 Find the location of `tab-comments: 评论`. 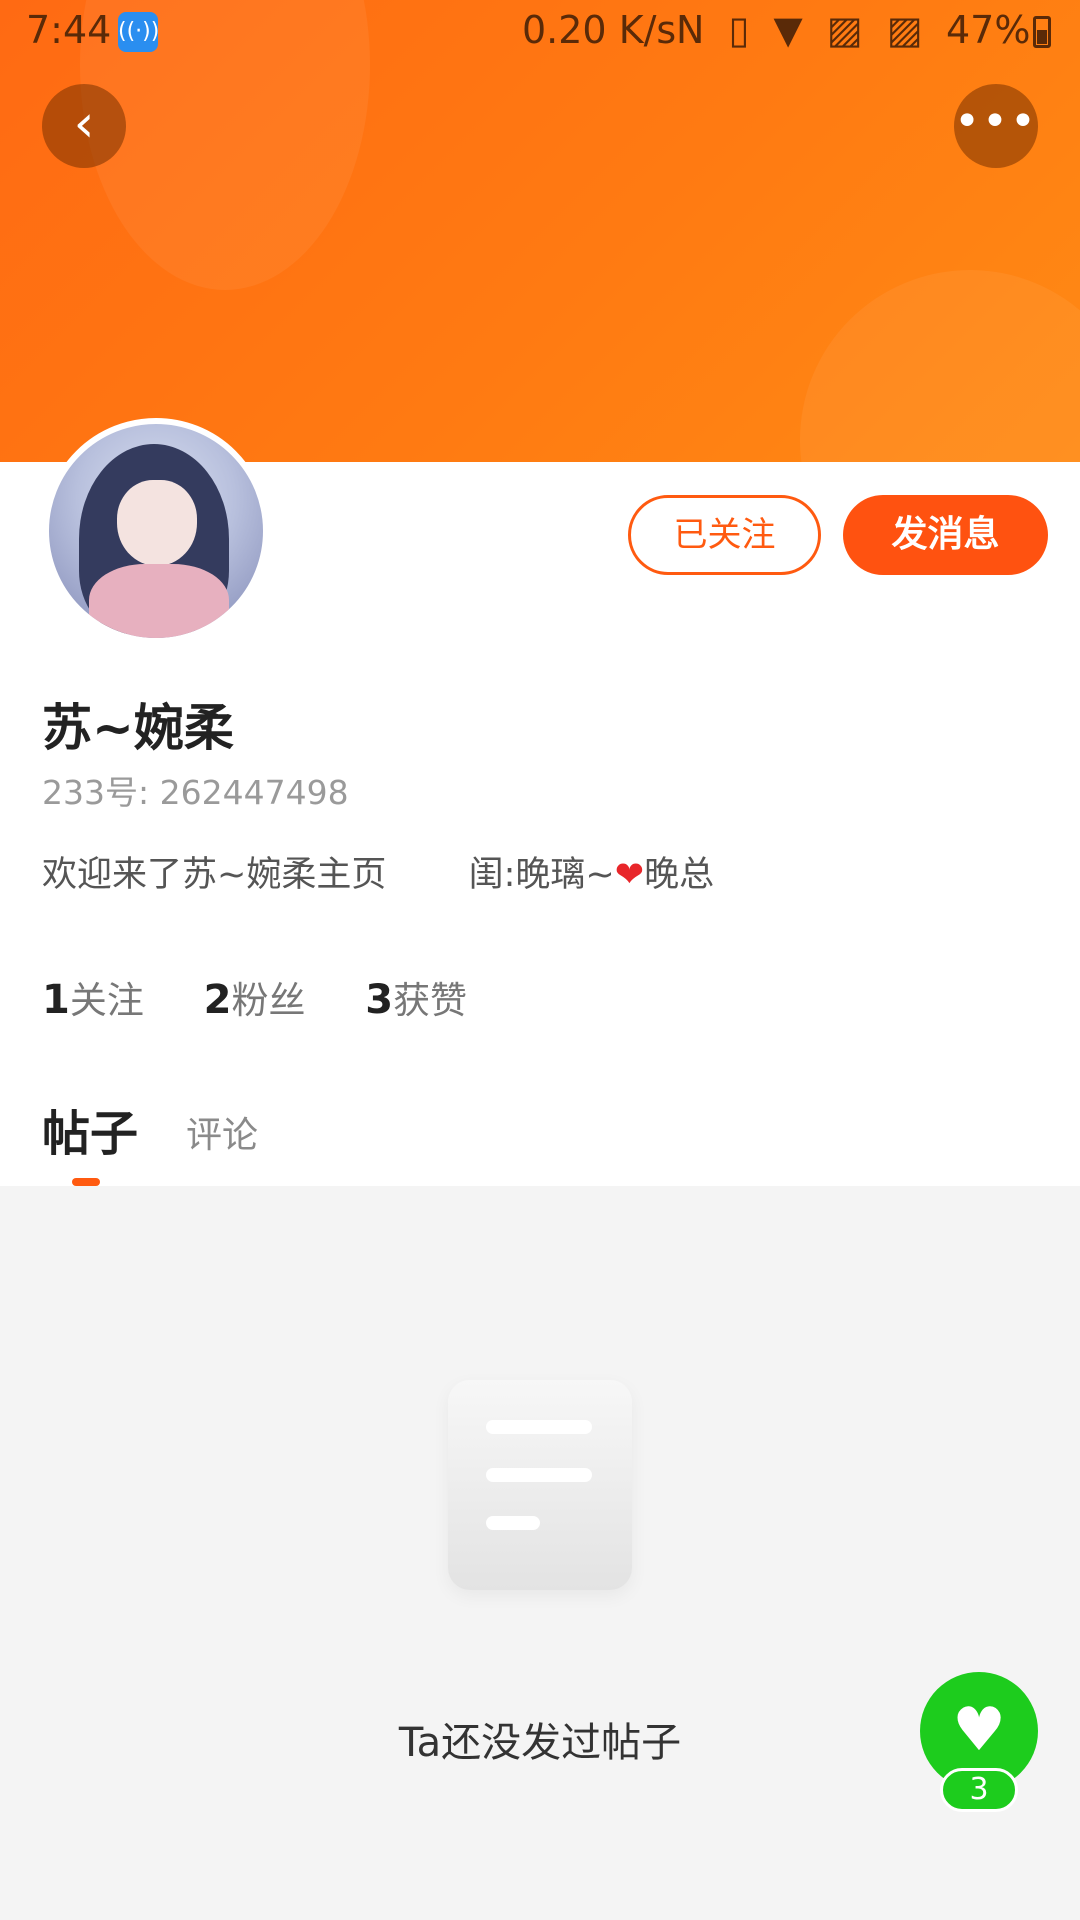

tab-comments: 评论 is located at coordinates (222, 1132).